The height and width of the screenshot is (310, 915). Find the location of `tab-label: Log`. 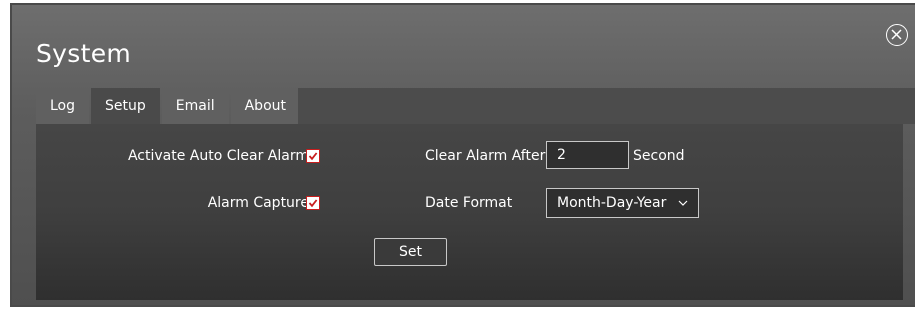

tab-label: Log is located at coordinates (63, 106).